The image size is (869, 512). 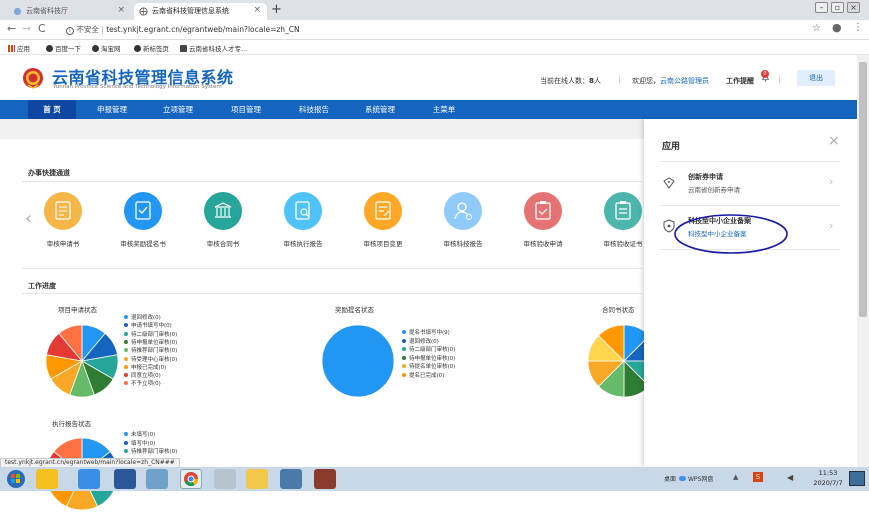 I want to click on volume-icon: ◀, so click(x=790, y=477).